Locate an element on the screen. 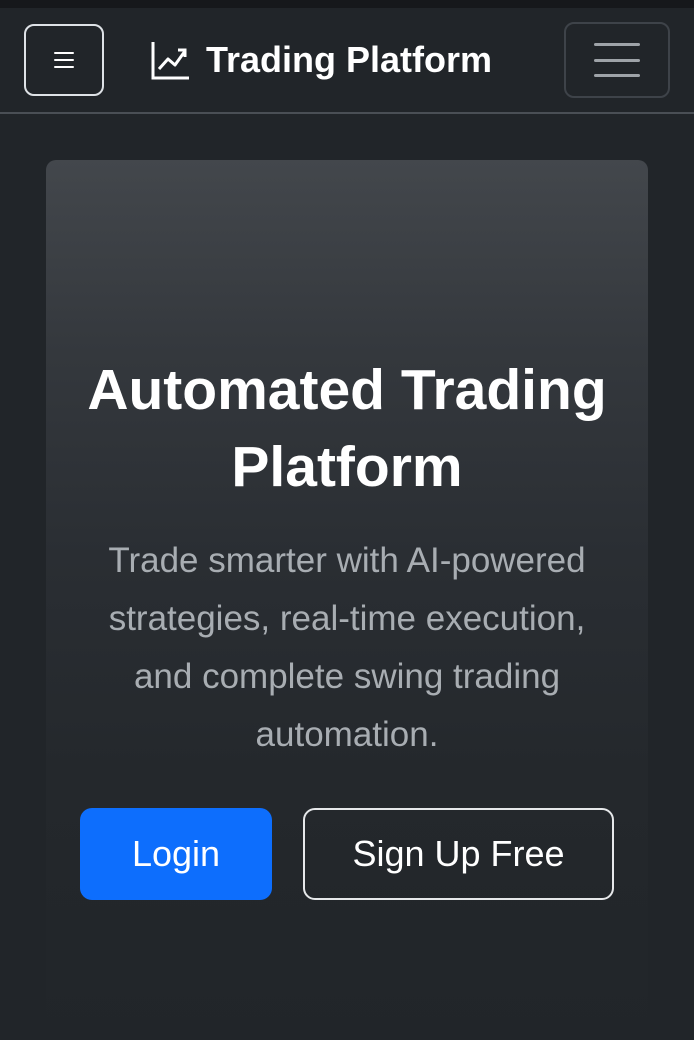 The image size is (694, 1040). signup-button: Sign Up Free is located at coordinates (458, 854).